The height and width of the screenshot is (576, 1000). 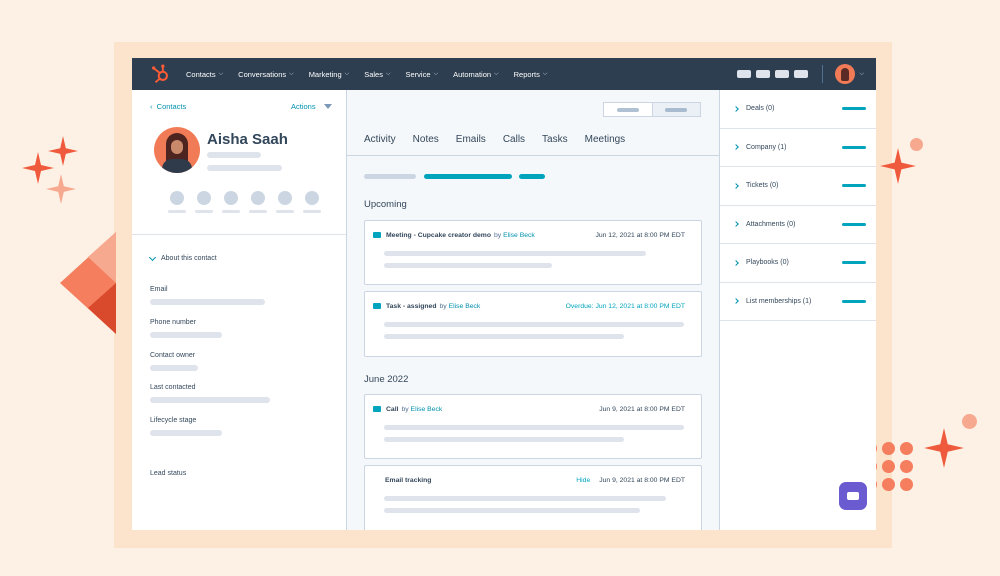 What do you see at coordinates (472, 74) in the screenshot?
I see `nav-label: Automation` at bounding box center [472, 74].